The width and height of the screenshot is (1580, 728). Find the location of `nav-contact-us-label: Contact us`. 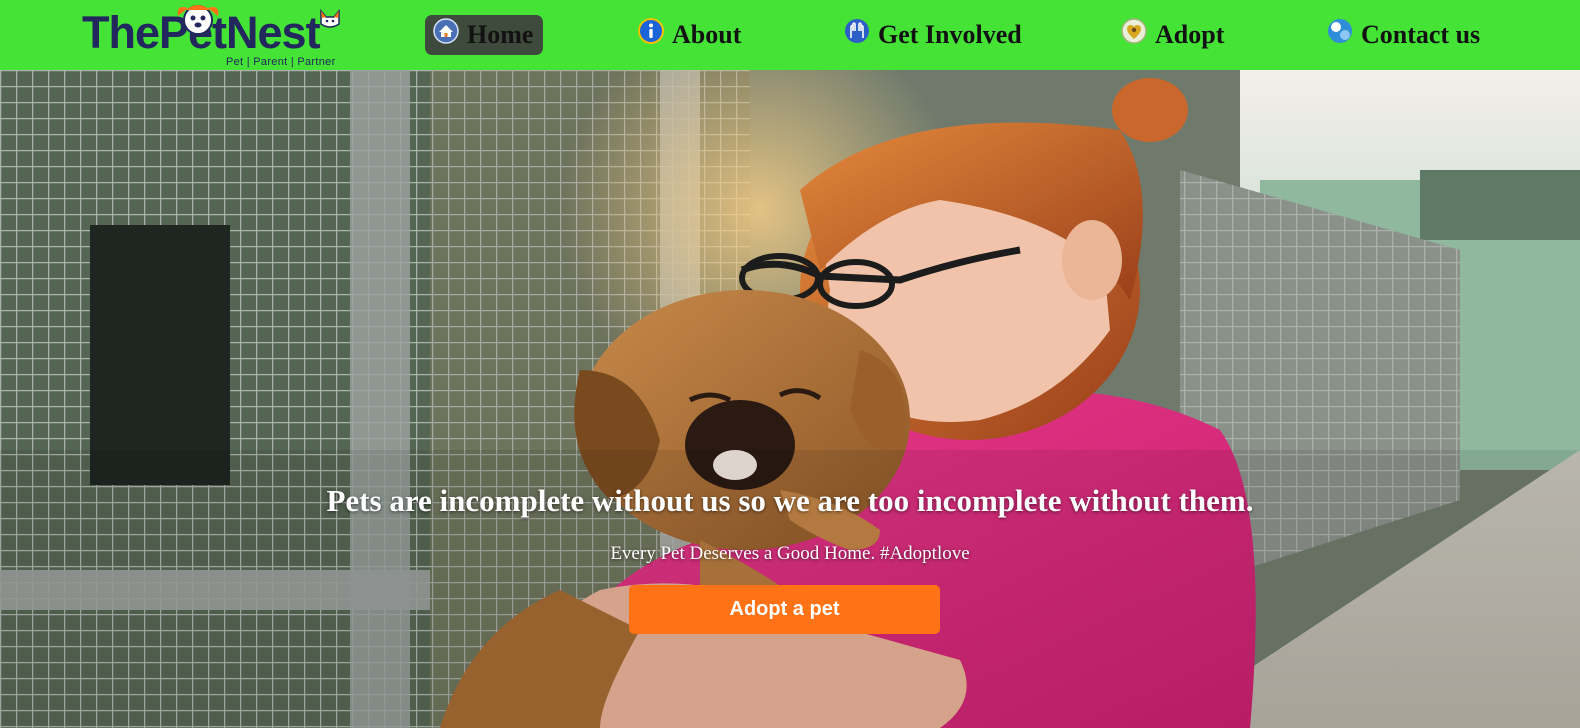

nav-contact-us-label: Contact us is located at coordinates (1421, 34).